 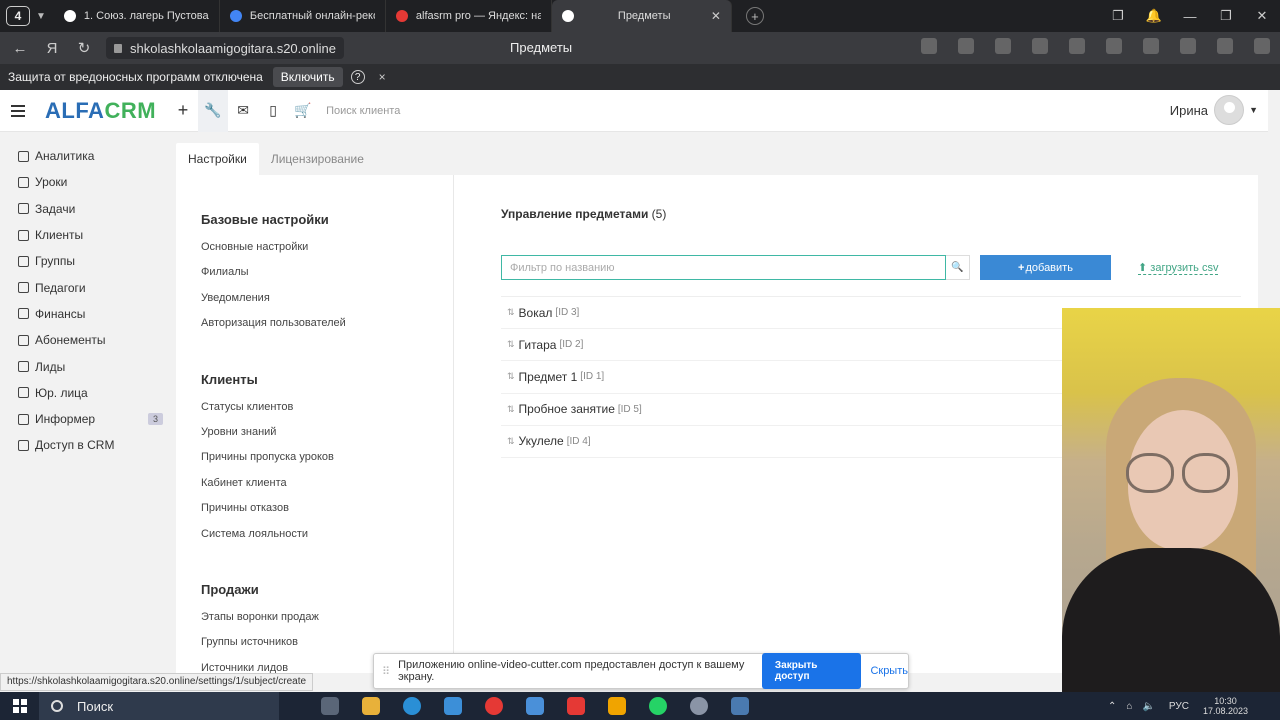 What do you see at coordinates (754, 16) in the screenshot?
I see `new-tab-icon: +` at bounding box center [754, 16].